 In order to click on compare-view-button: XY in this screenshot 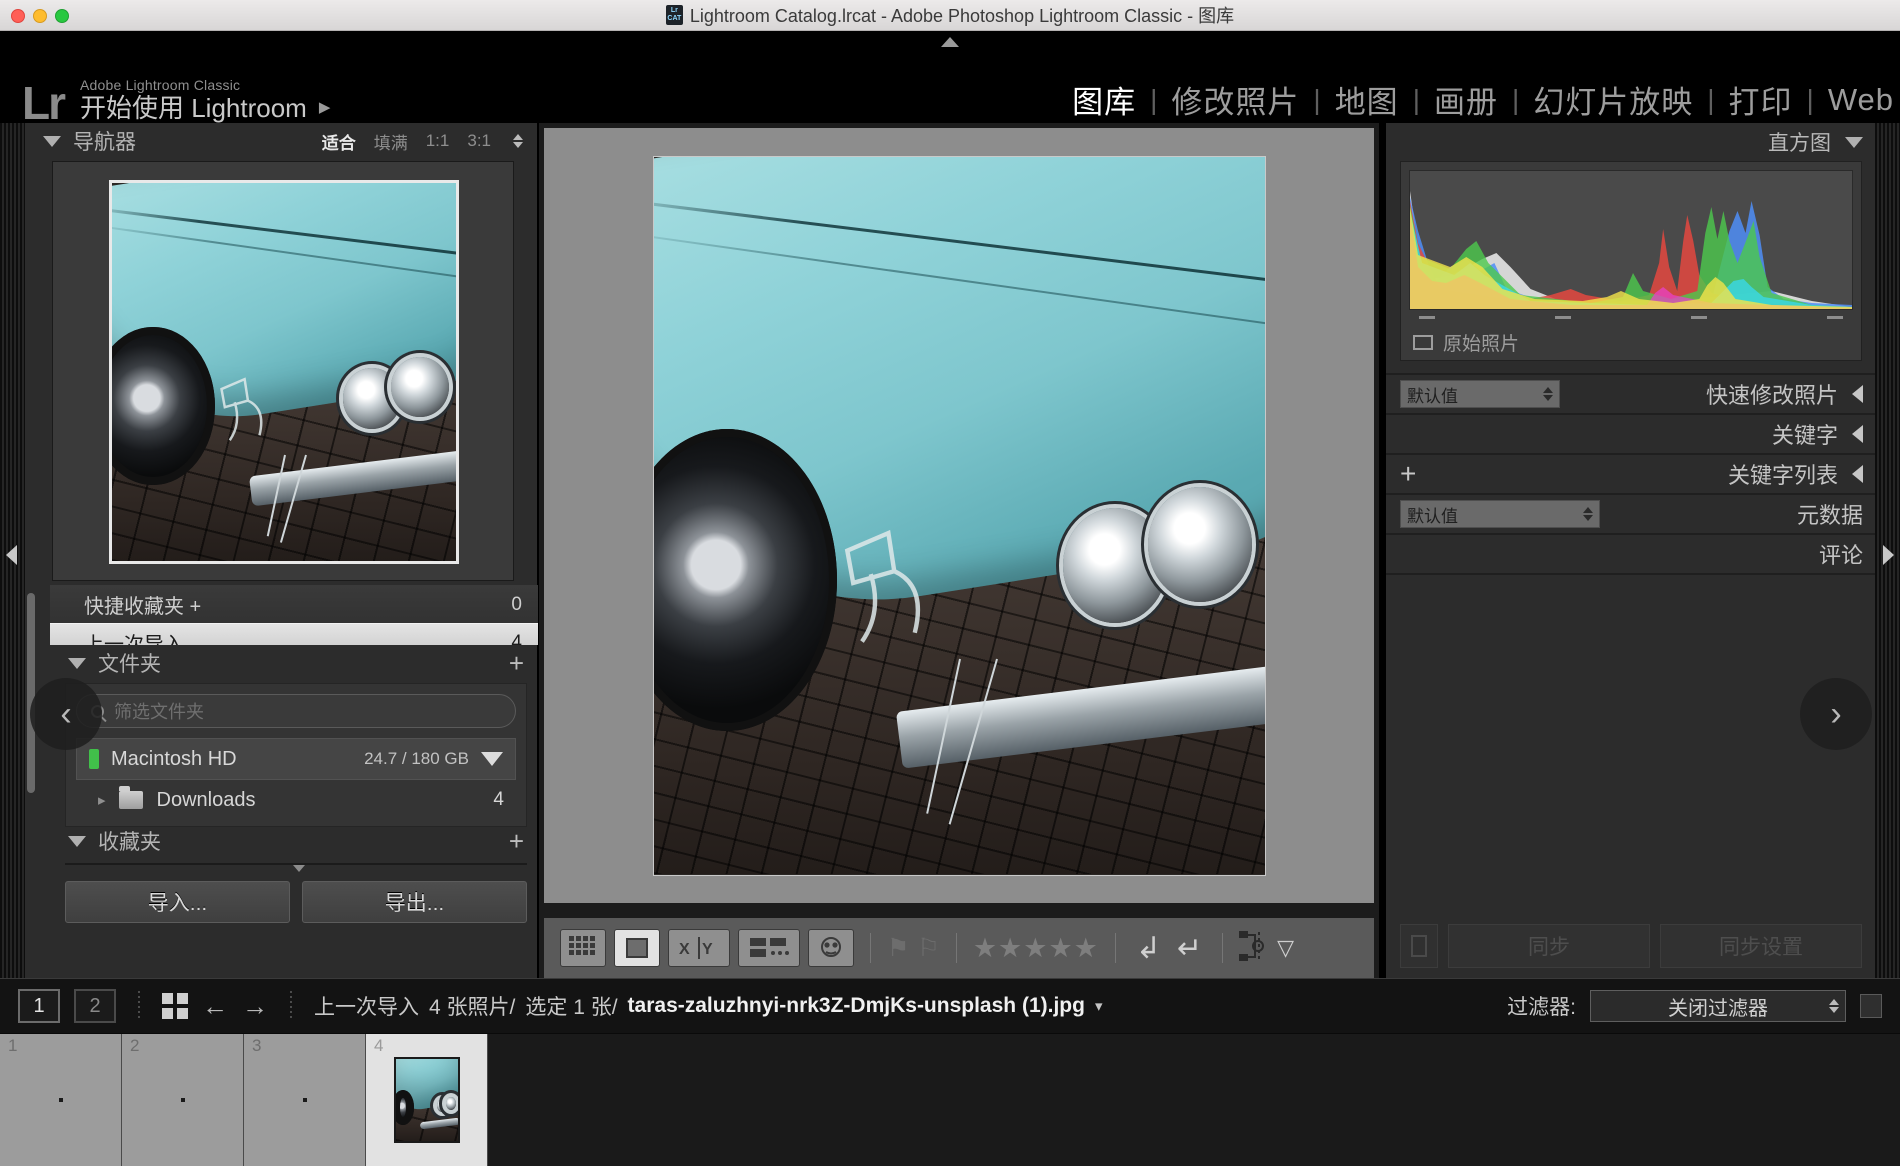, I will do `click(699, 948)`.